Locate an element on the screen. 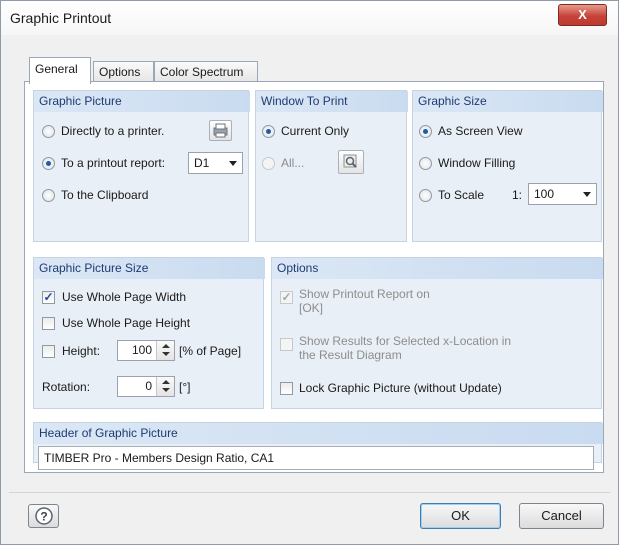 This screenshot has width=619, height=545. lock-graphic-label: Lock Graphic Picture (without Update) is located at coordinates (400, 388).